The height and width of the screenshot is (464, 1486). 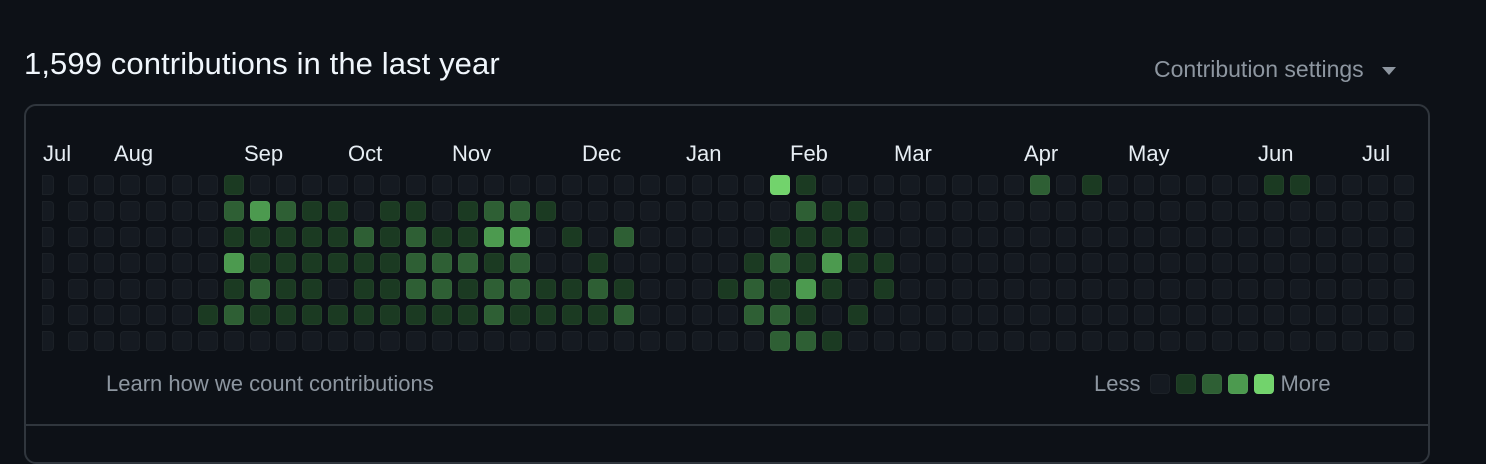 I want to click on learn-how-we-count-link: Learn how we count contributions, so click(x=270, y=384).